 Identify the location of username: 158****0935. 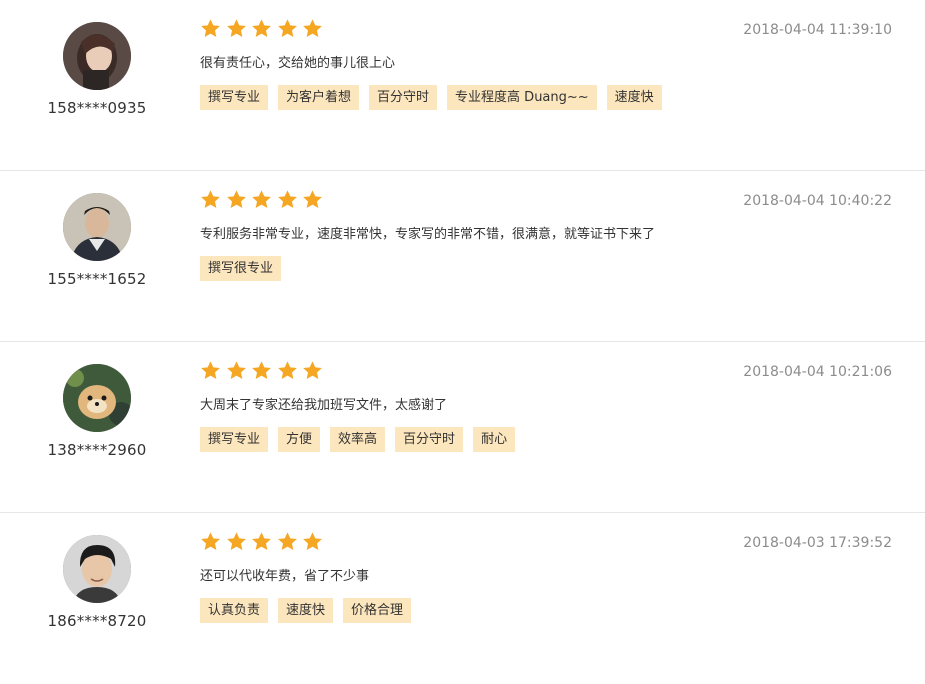
(97, 108).